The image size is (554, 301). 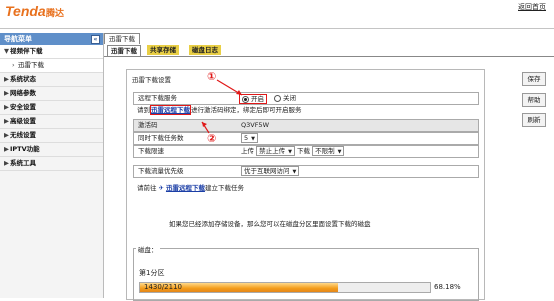 What do you see at coordinates (95, 39) in the screenshot?
I see `collapse-icon: «` at bounding box center [95, 39].